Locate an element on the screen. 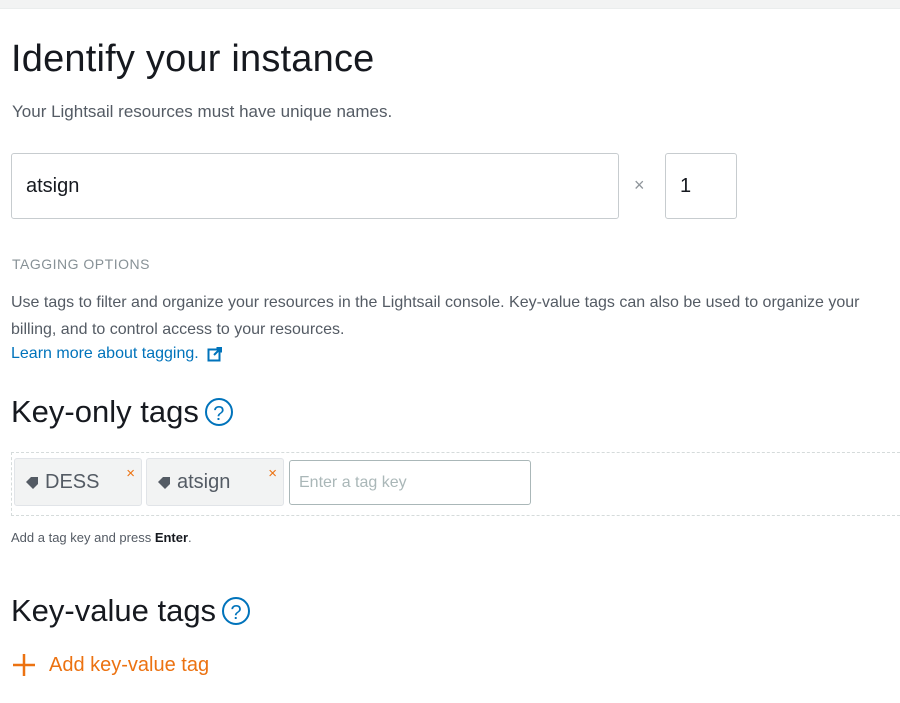  key-only-tags-title: Key-only tags is located at coordinates (105, 411).